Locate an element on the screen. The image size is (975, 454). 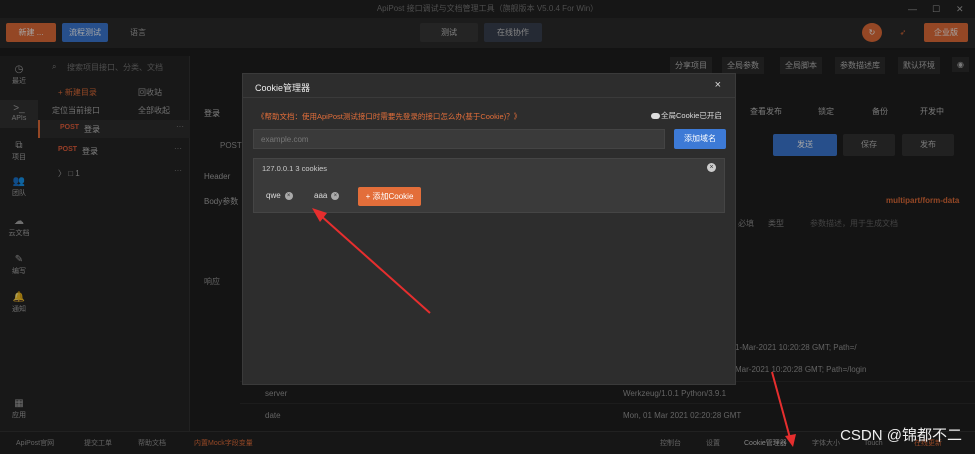
global-cookie-toggle: 全局Cookie已开启 is located at coordinates (686, 115).